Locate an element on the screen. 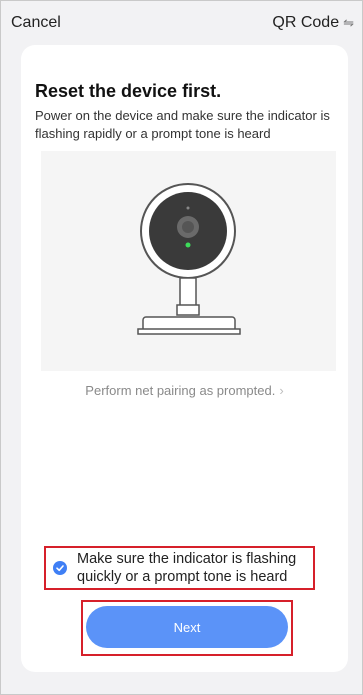 The width and height of the screenshot is (363, 695). qr-code-button: QR Code ⇋ is located at coordinates (313, 23).